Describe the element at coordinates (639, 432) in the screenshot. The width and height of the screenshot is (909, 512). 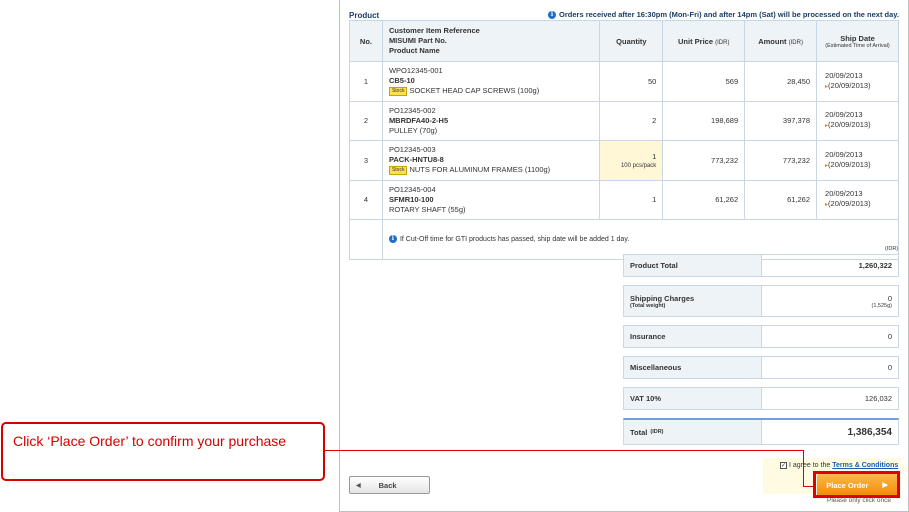
I see `total-label: Total` at that location.